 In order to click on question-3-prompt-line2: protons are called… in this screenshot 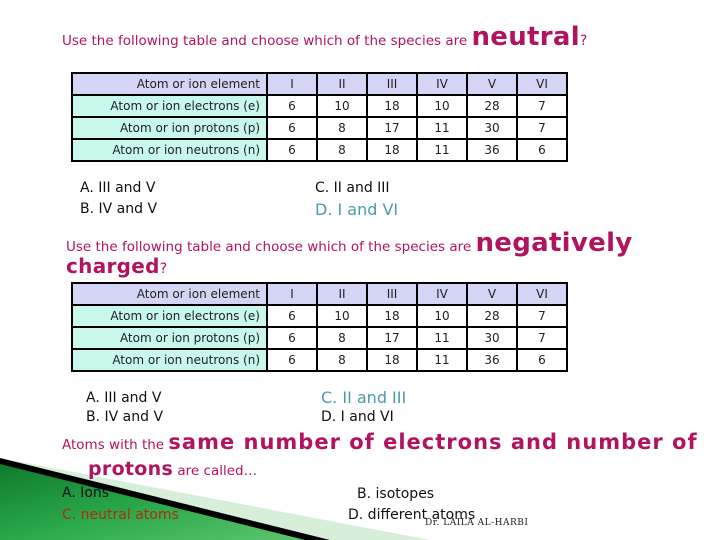, I will do `click(172, 469)`.